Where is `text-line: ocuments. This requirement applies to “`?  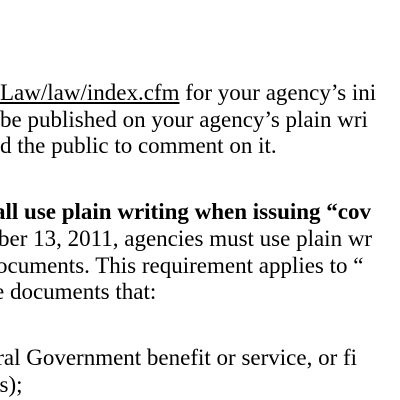
text-line: ocuments. This requirement applies to “ is located at coordinates (182, 265).